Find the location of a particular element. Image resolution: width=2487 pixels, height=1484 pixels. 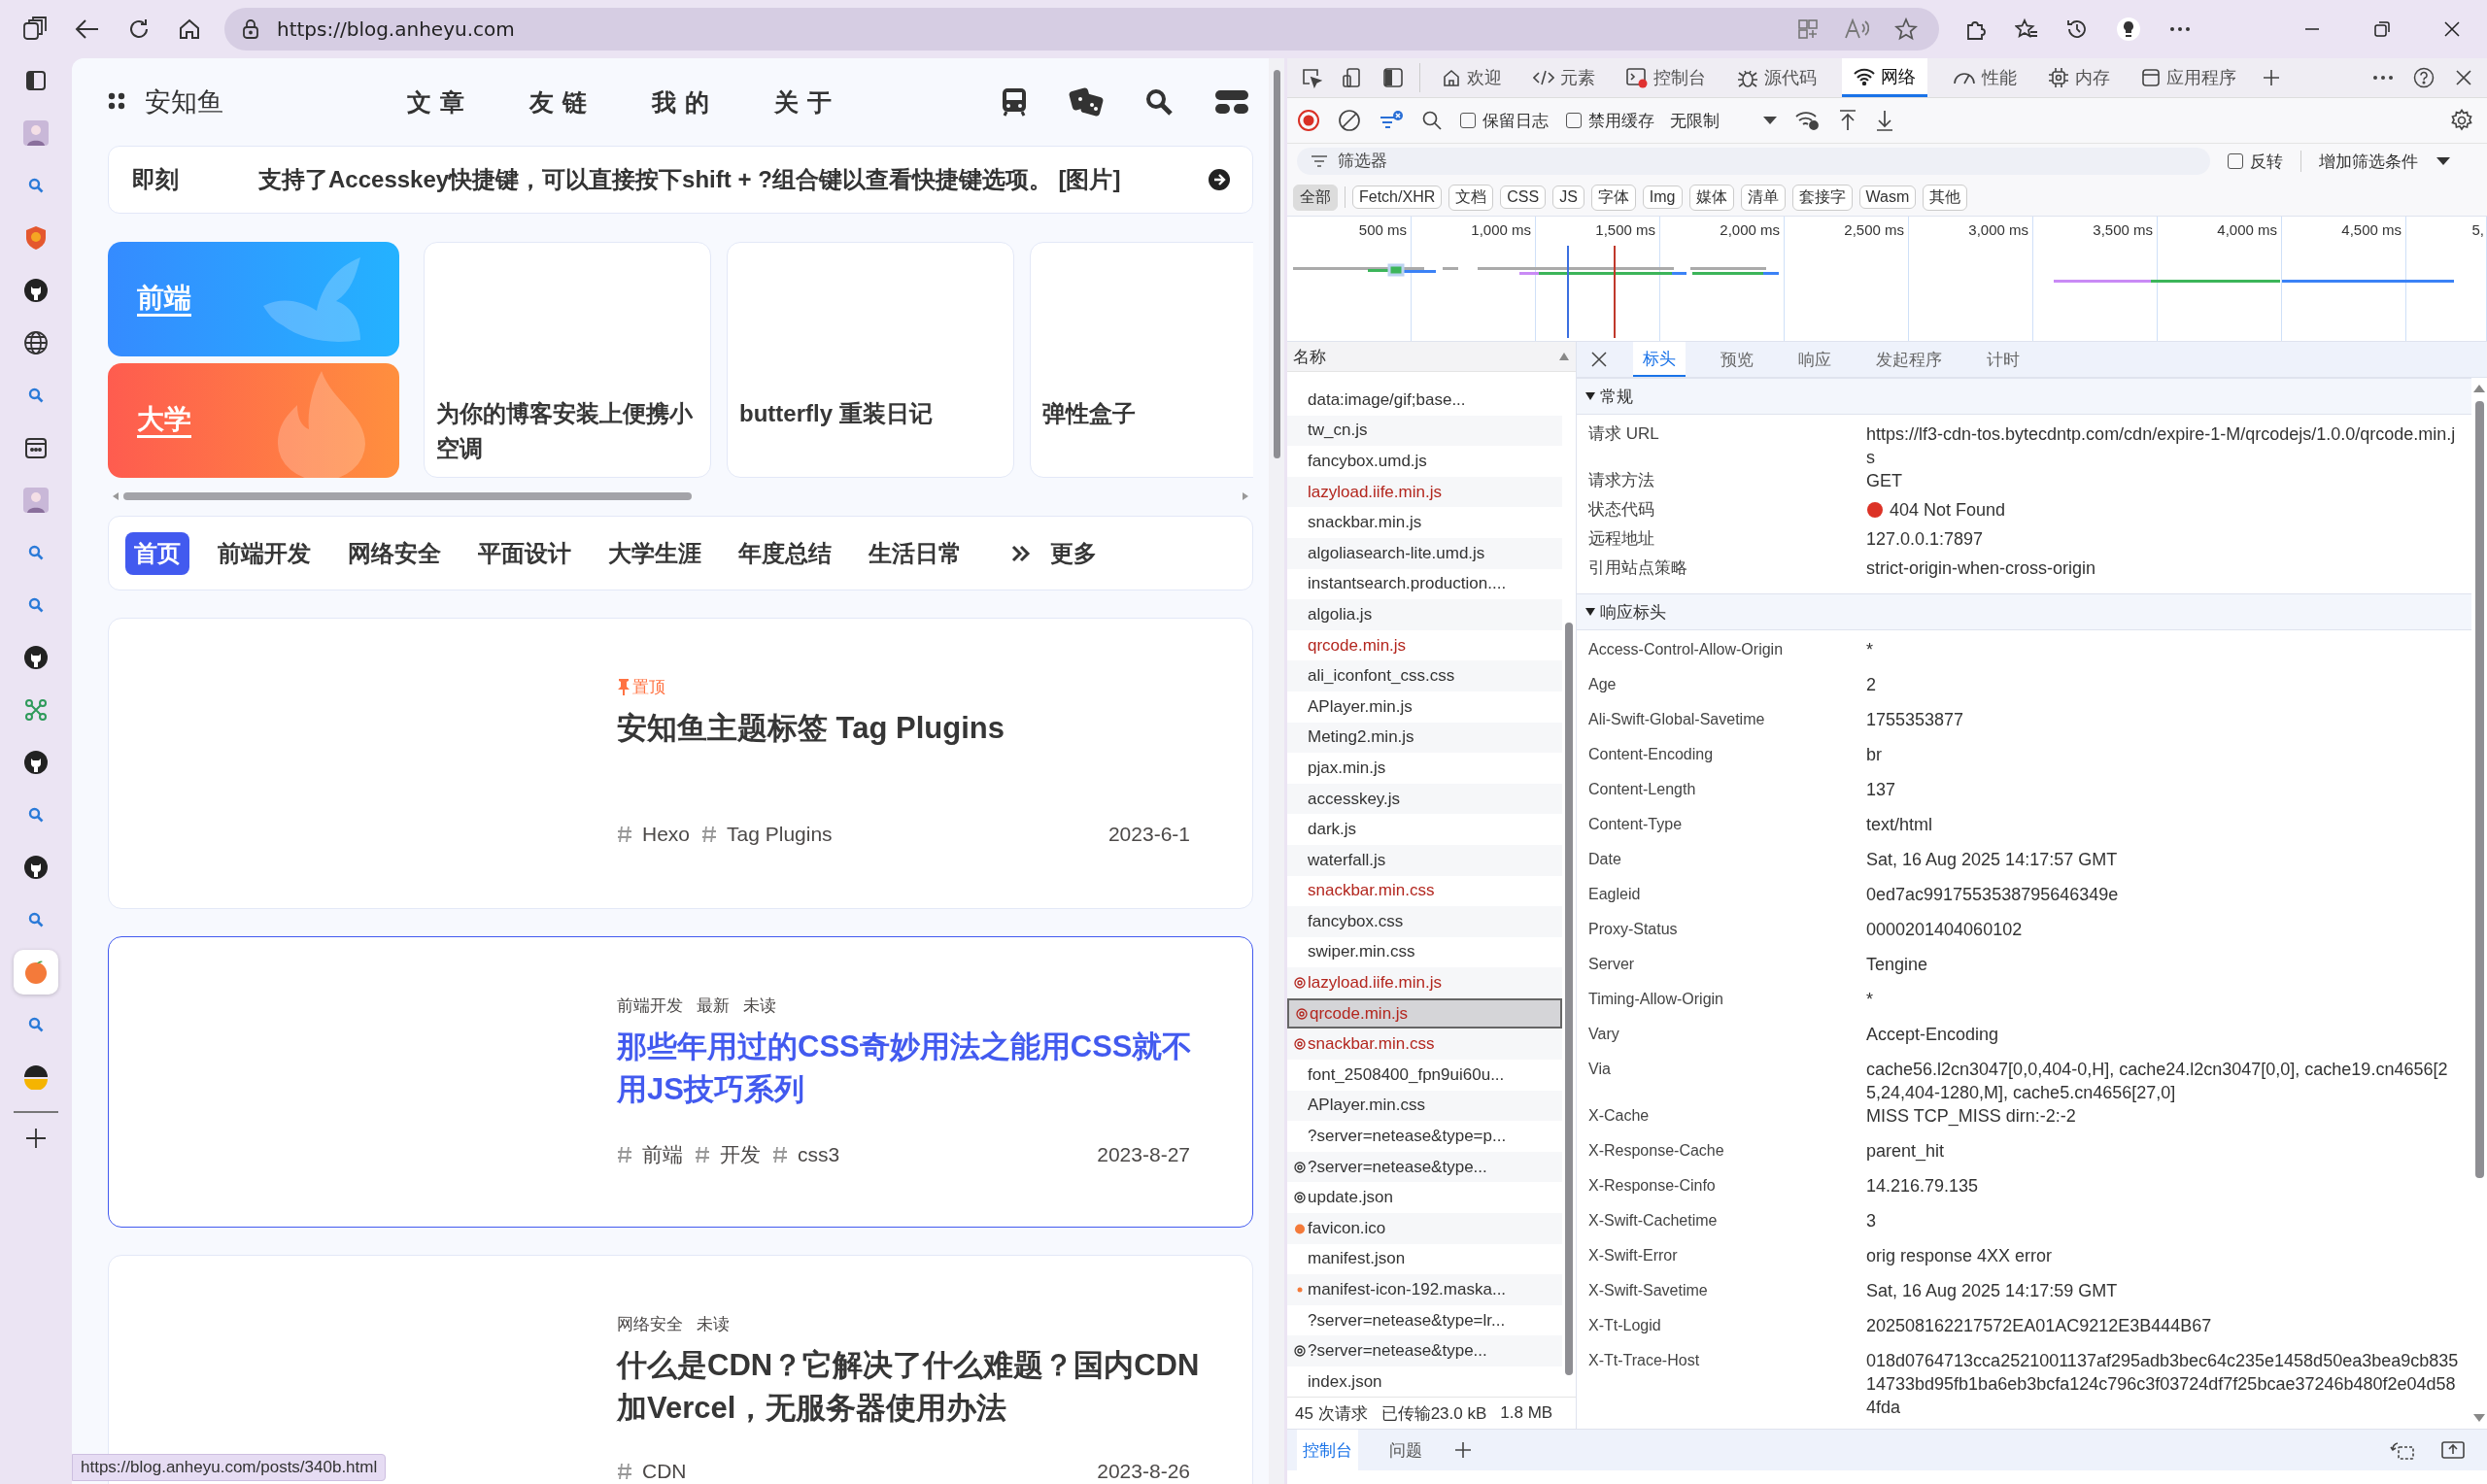

caret-icon is located at coordinates (1770, 120).